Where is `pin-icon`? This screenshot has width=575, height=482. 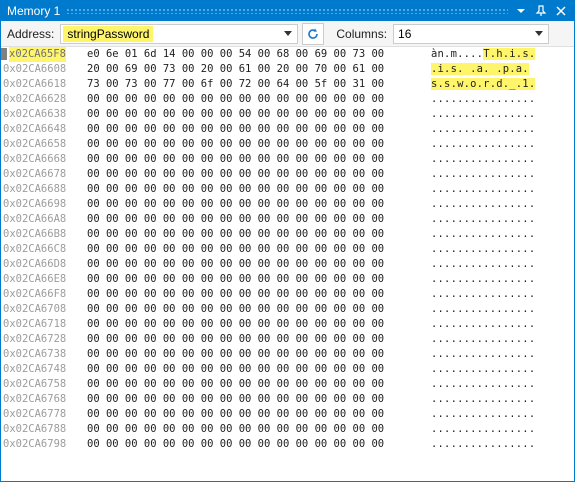 pin-icon is located at coordinates (541, 11).